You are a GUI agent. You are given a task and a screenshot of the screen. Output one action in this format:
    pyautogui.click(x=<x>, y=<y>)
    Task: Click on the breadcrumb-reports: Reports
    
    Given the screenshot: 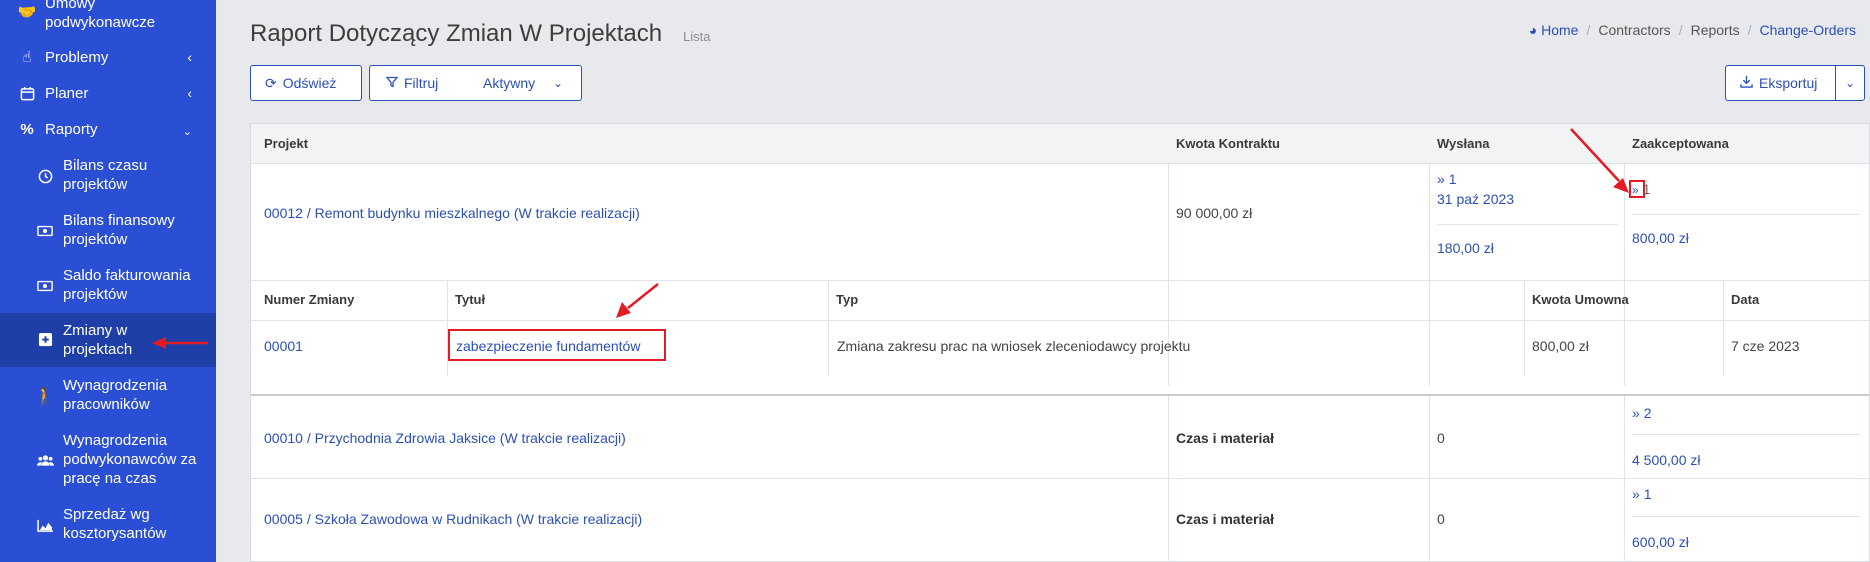 What is the action you would take?
    pyautogui.click(x=1715, y=30)
    